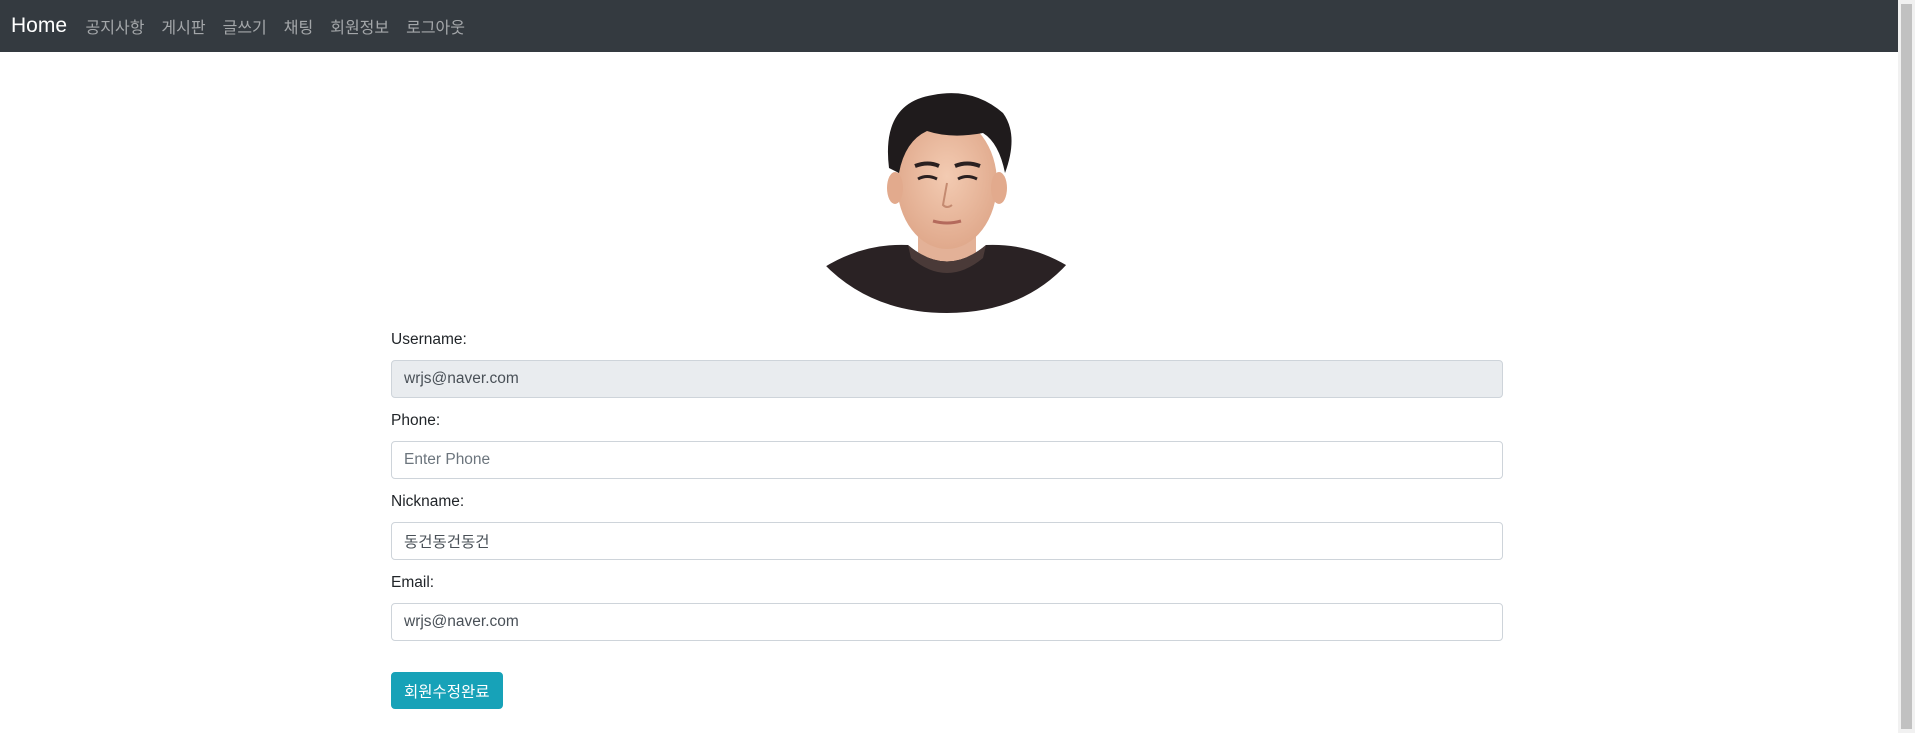 The height and width of the screenshot is (733, 1915). I want to click on scrollbar-thumb, so click(1906, 366).